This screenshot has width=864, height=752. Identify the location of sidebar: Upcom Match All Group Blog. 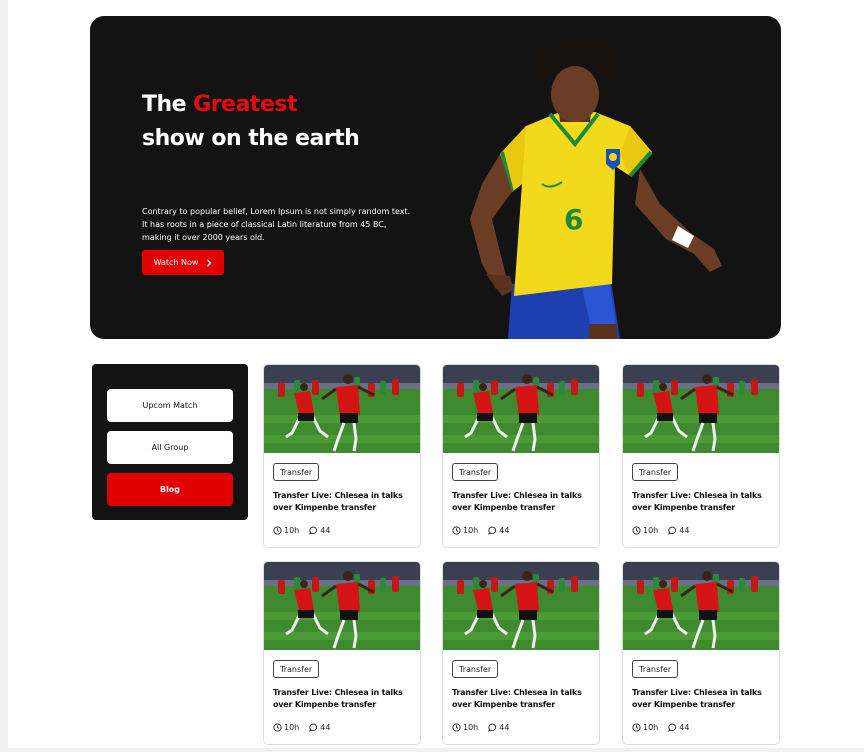
(170, 442).